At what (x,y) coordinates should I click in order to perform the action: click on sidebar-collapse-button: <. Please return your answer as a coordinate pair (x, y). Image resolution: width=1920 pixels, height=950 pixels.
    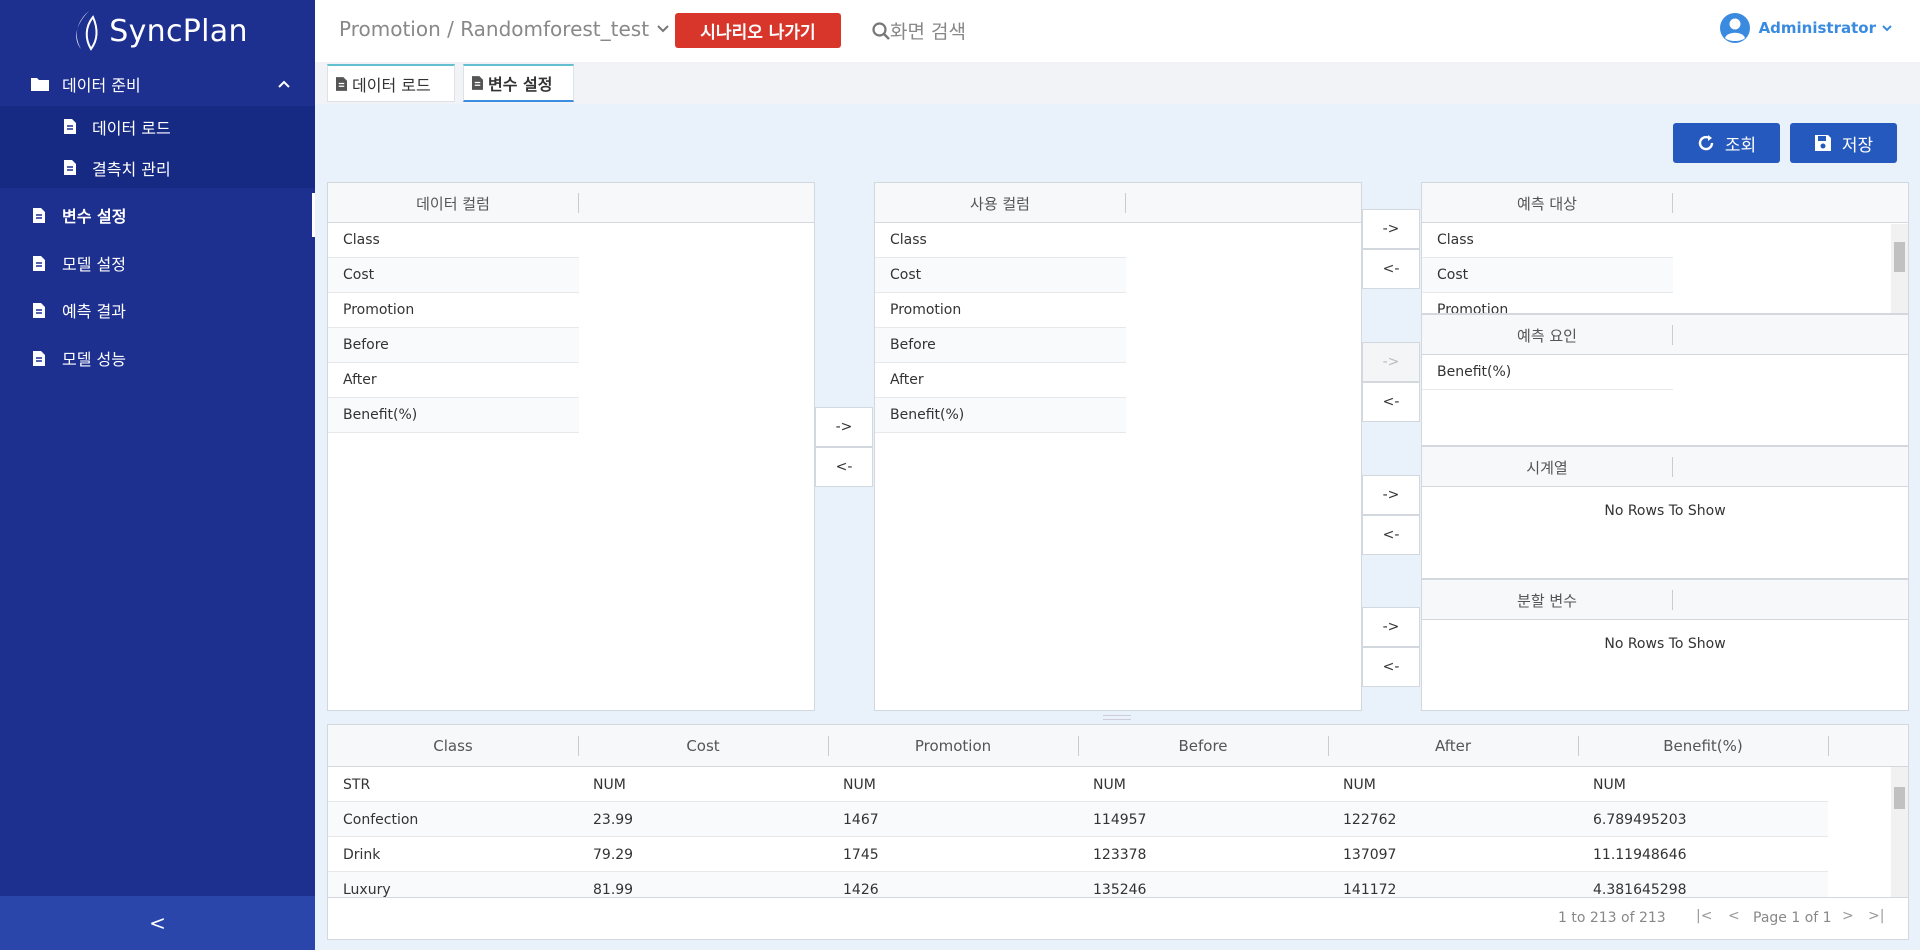
    Looking at the image, I should click on (157, 923).